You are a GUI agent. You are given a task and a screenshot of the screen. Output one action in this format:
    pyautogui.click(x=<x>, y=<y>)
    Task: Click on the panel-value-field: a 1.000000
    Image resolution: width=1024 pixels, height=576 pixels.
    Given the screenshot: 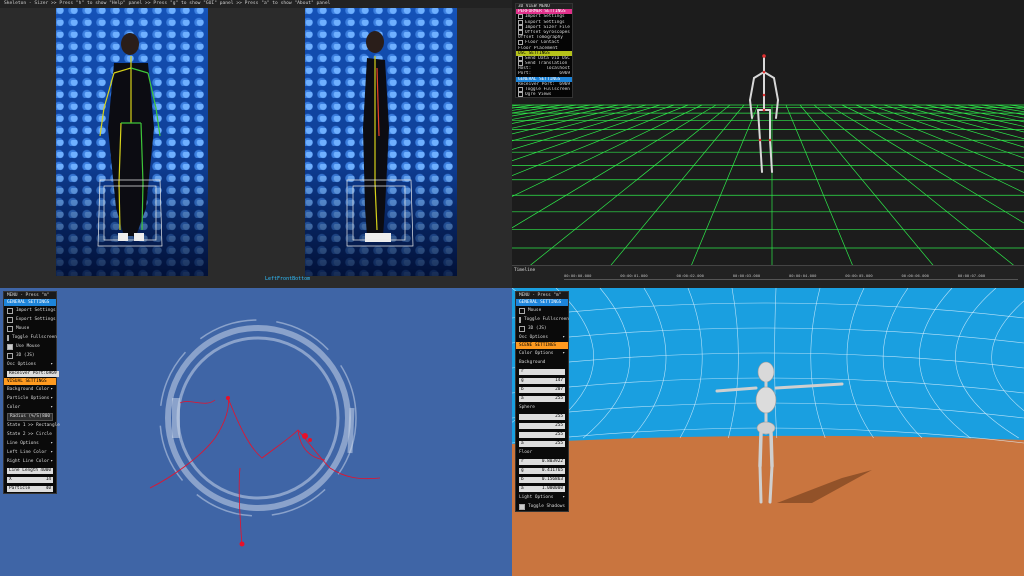 What is the action you would take?
    pyautogui.click(x=542, y=488)
    